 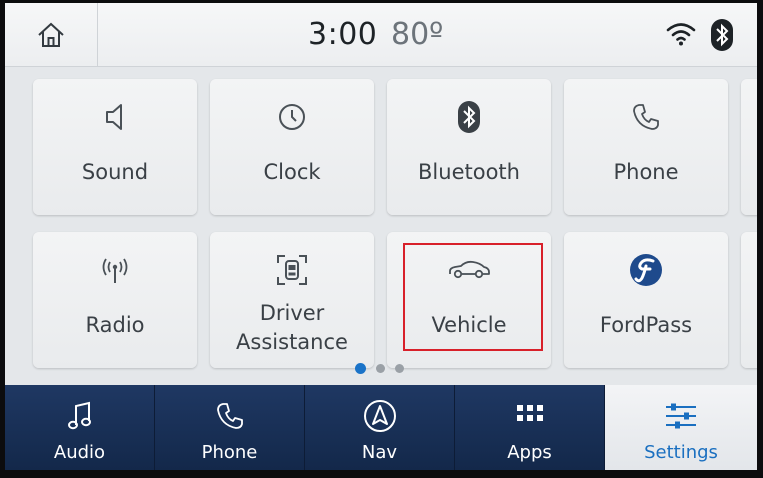 I want to click on nav-settings: Settings, so click(x=681, y=427).